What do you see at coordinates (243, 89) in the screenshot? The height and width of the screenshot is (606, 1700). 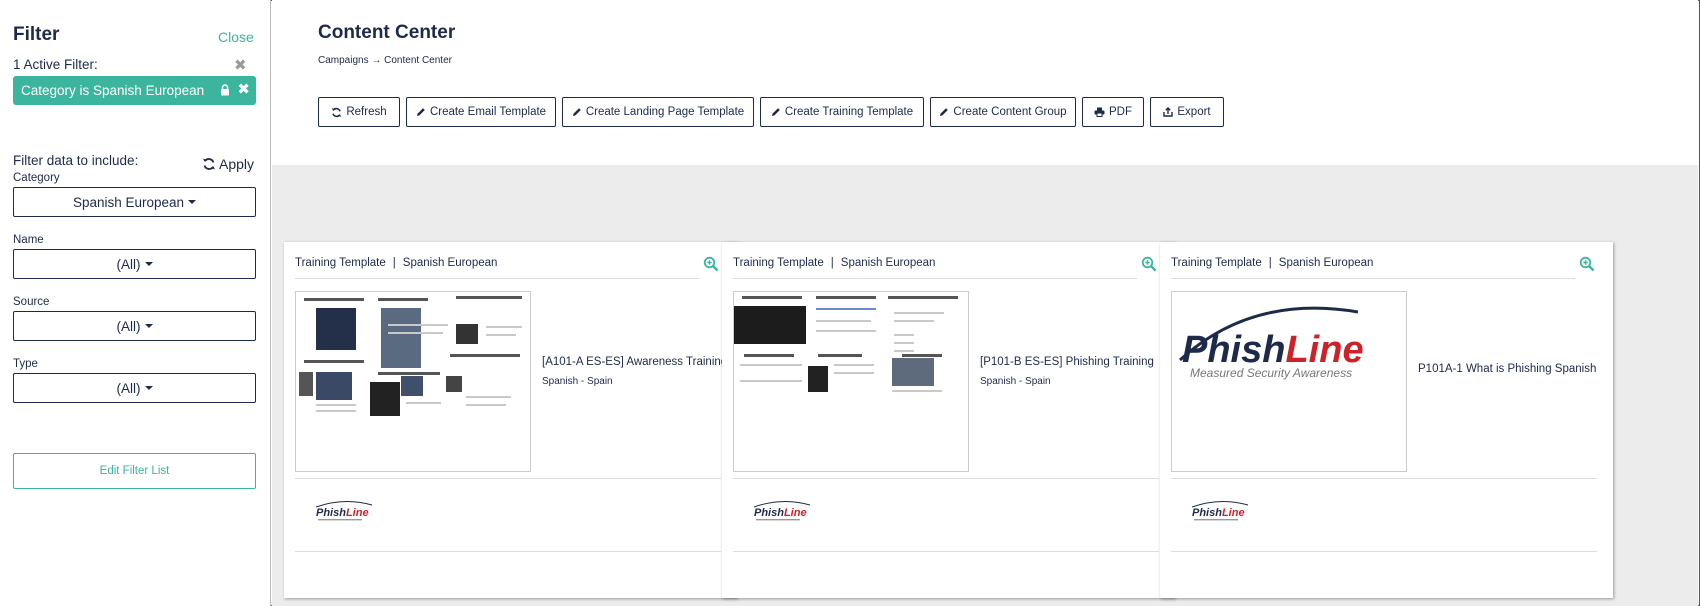 I see `remove-filter-icon: ✖` at bounding box center [243, 89].